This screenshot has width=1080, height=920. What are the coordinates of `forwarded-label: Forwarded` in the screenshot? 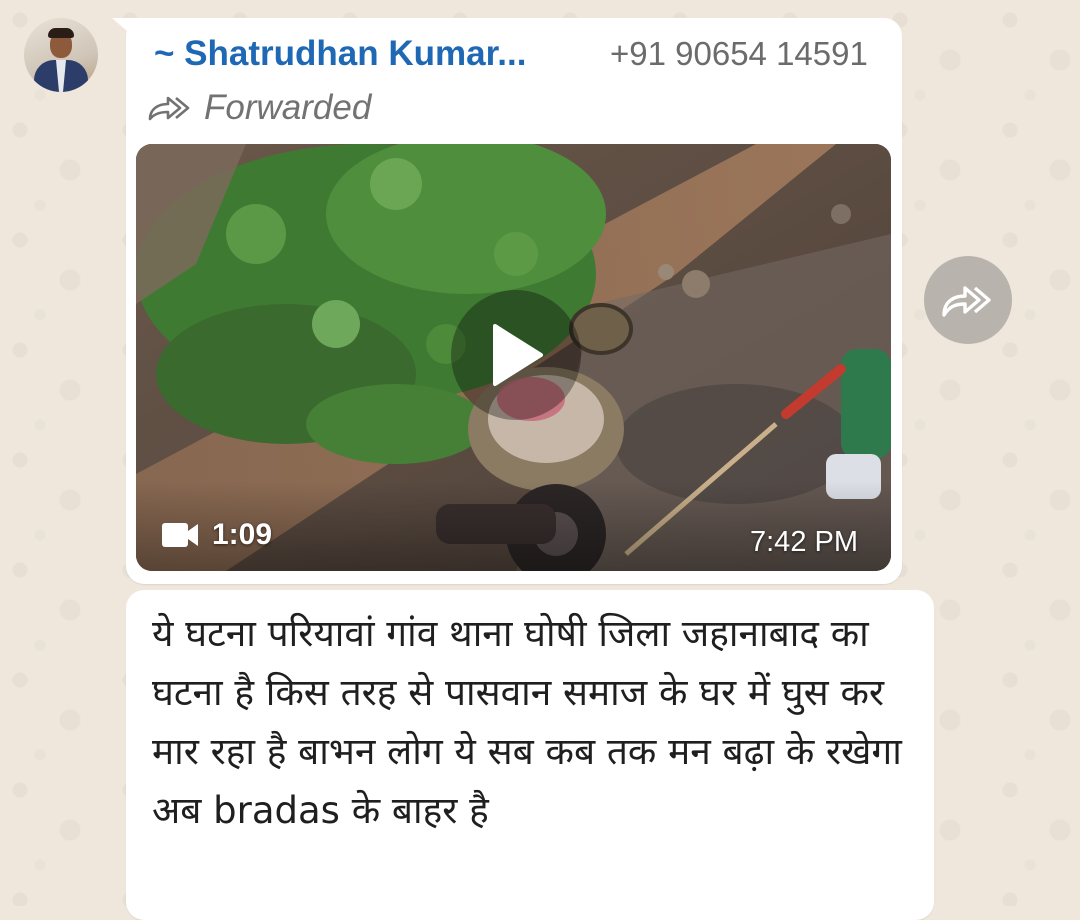 It's located at (288, 107).